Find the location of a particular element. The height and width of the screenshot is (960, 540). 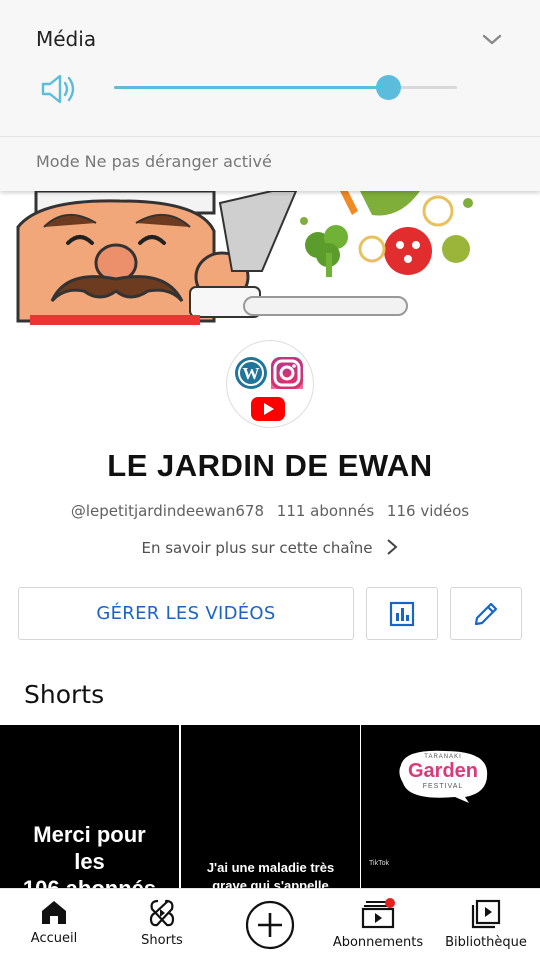

divider is located at coordinates (270, 136).